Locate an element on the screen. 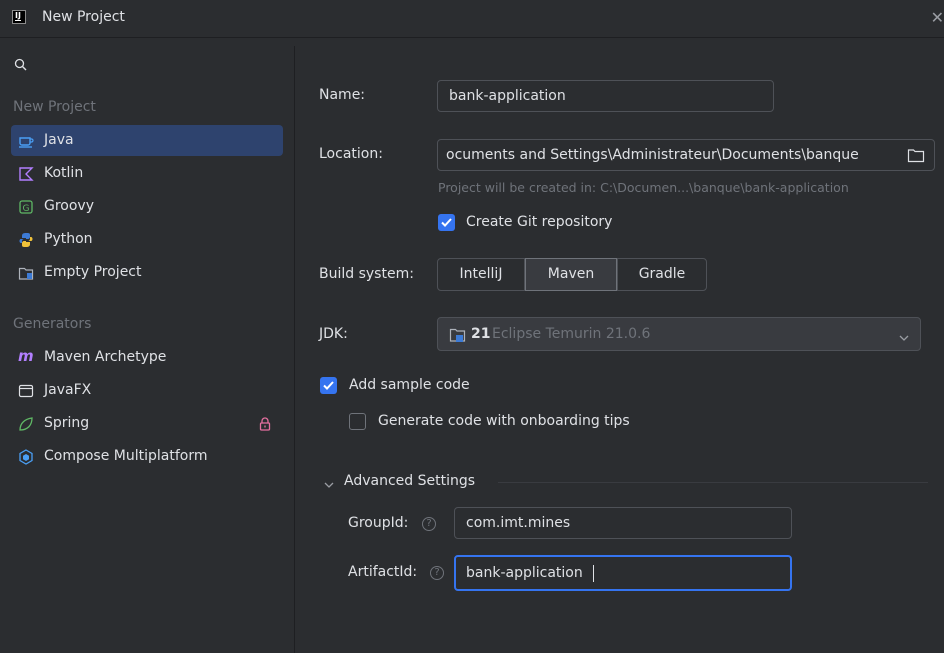 The width and height of the screenshot is (944, 653). svg-text: G is located at coordinates (26, 209).